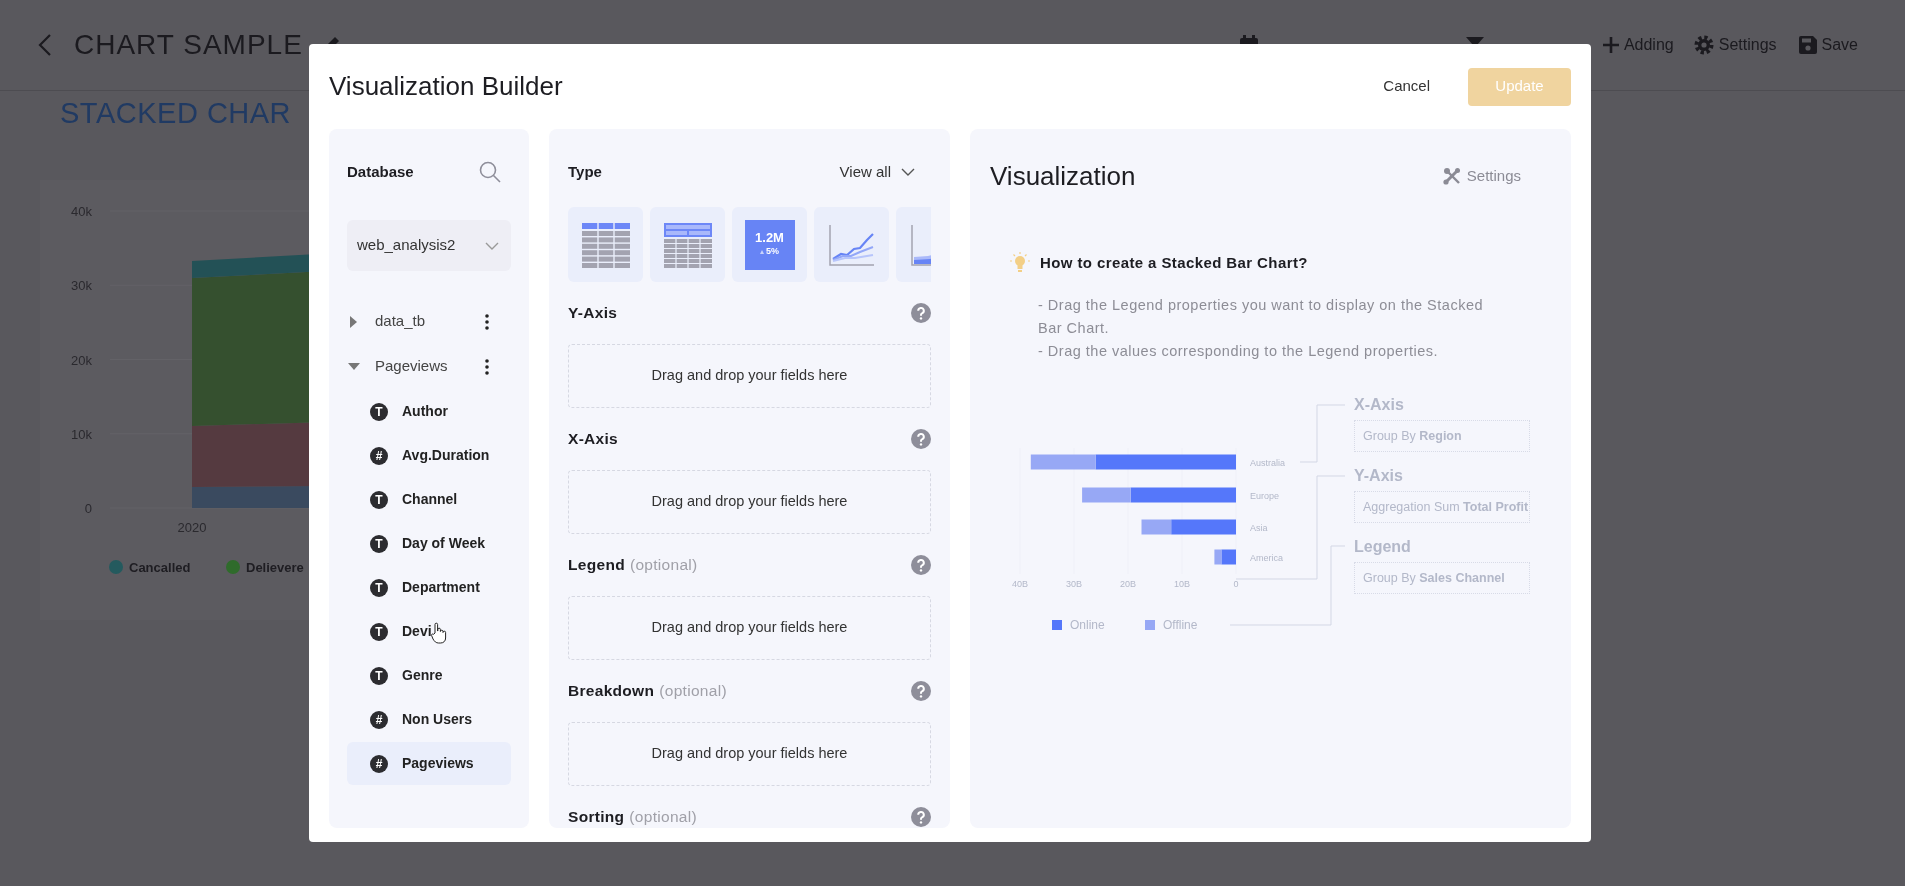 The height and width of the screenshot is (886, 1905). I want to click on instruction-text: - Drag the Legend properties you want to display on the Stacked Bar Chart., so click(1261, 317).